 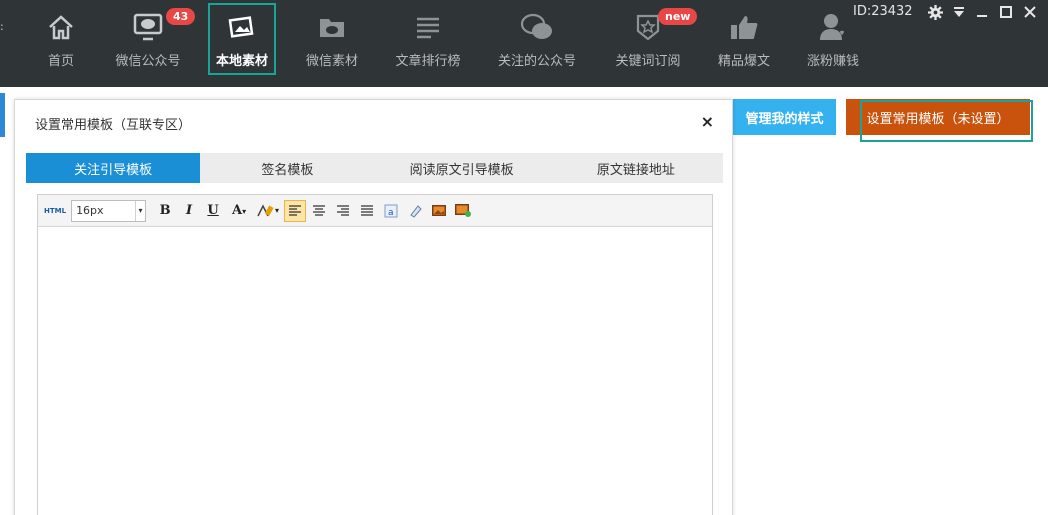 What do you see at coordinates (678, 16) in the screenshot?
I see `new-badge: new` at bounding box center [678, 16].